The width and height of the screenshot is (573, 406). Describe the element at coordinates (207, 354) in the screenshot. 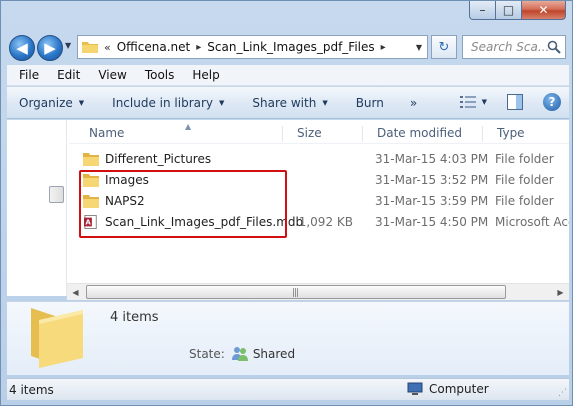

I see `state-label: State:` at that location.